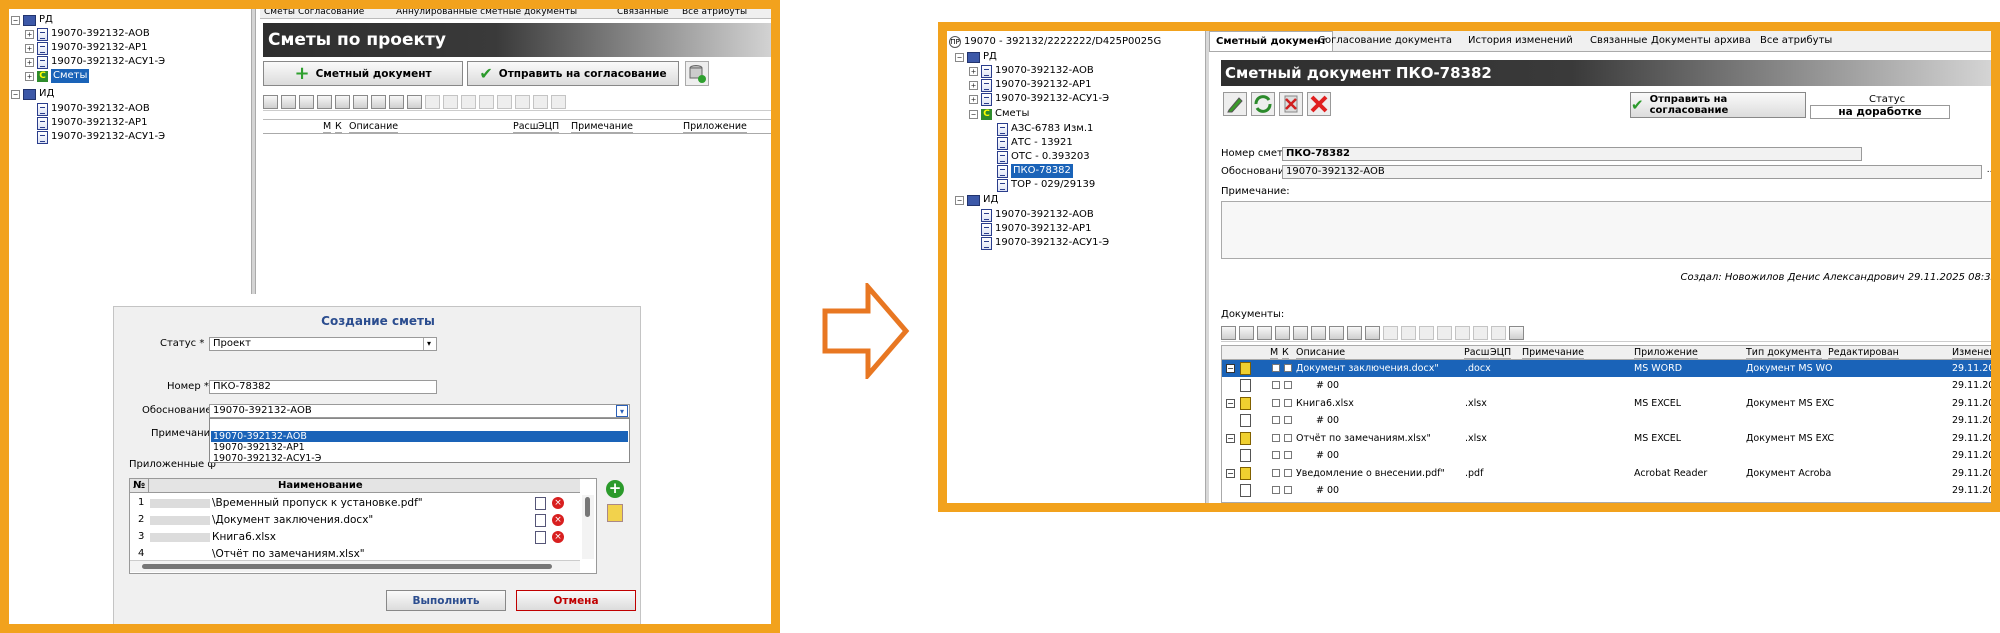 The height and width of the screenshot is (633, 2000). What do you see at coordinates (1043, 157) in the screenshot?
I see `tree-item: ОТС - 0.393203` at bounding box center [1043, 157].